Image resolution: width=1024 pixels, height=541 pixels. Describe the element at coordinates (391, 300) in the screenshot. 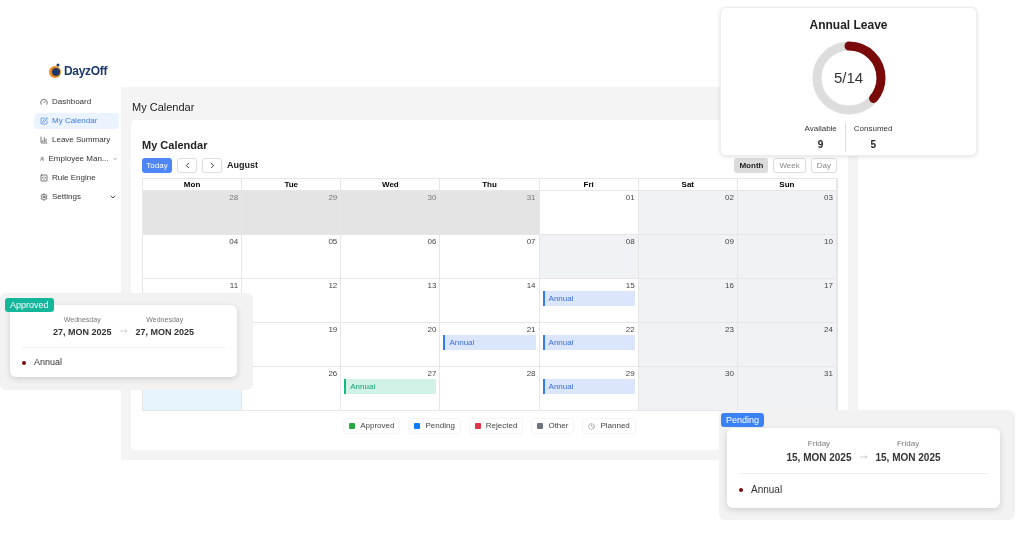

I see `day-cell: 13` at that location.